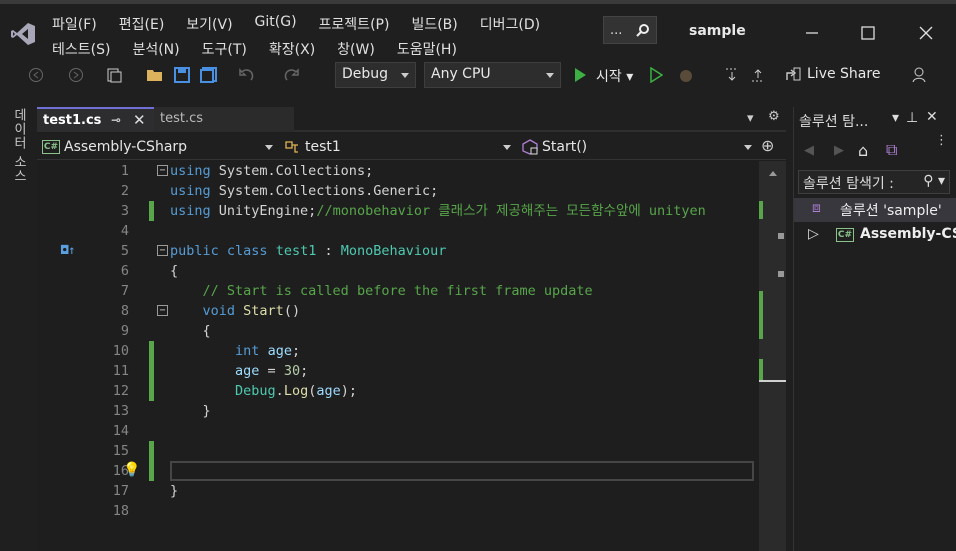 The width and height of the screenshot is (956, 551). What do you see at coordinates (224, 119) in the screenshot?
I see `tab-test-cs: test.cs` at bounding box center [224, 119].